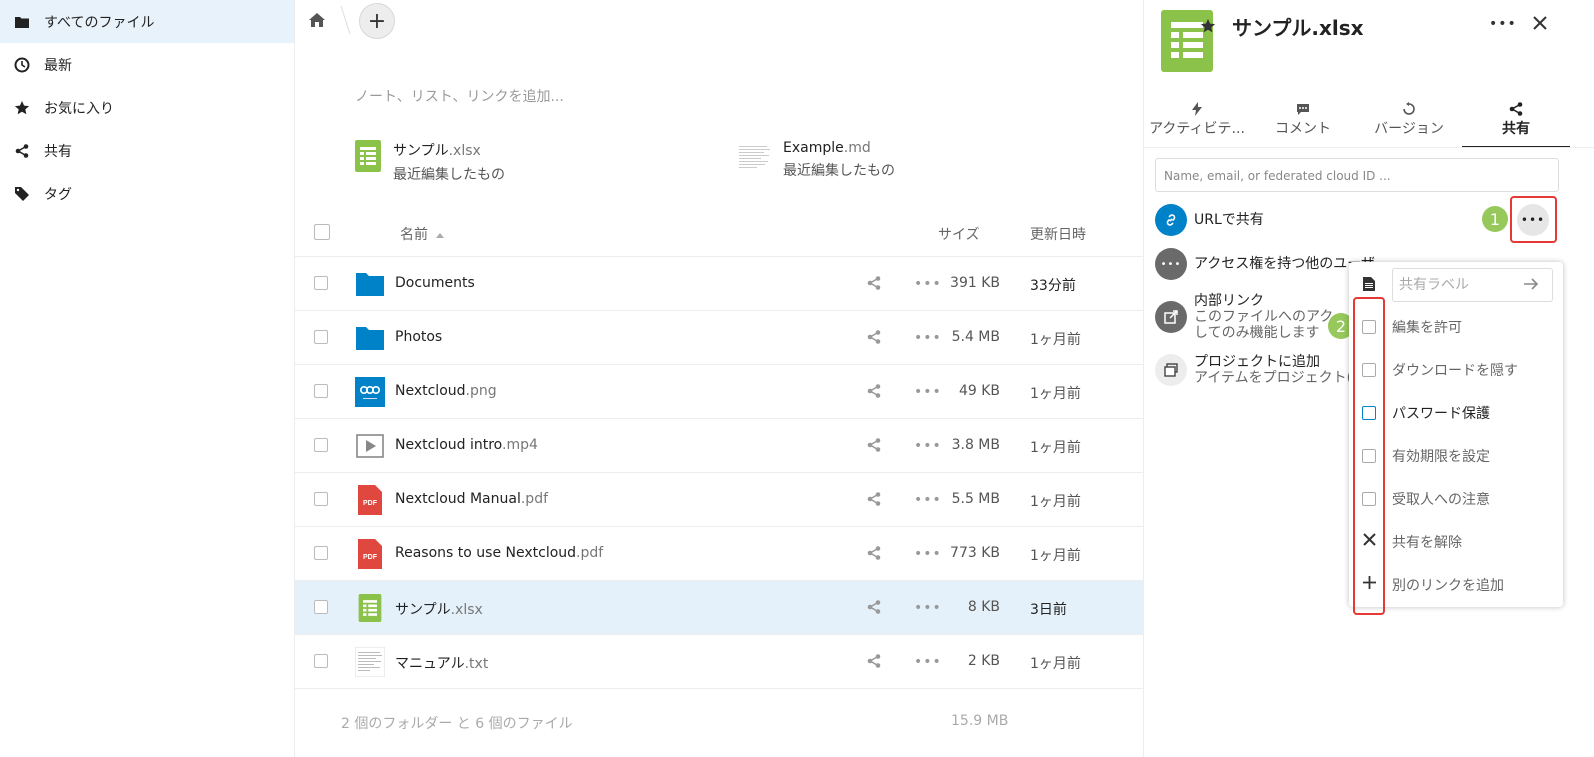 Image resolution: width=1594 pixels, height=757 pixels. I want to click on new-file-button: +, so click(377, 21).